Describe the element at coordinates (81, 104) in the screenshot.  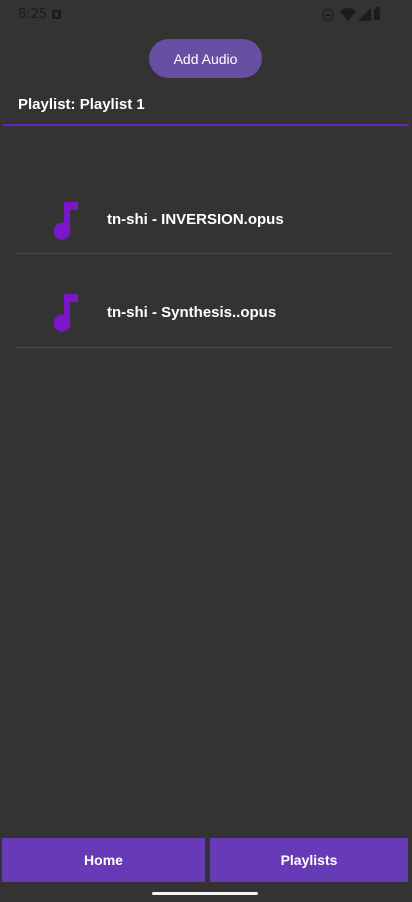
I see `page-title: Playlist: Playlist 1` at that location.